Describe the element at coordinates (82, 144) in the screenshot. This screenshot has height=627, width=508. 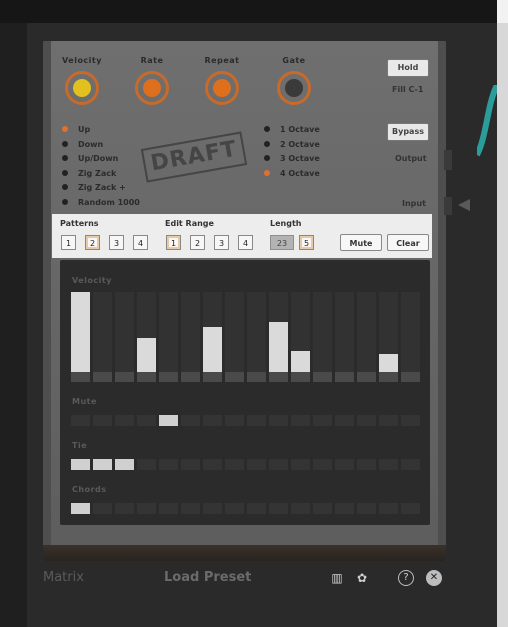
I see `mode-item: Down` at that location.